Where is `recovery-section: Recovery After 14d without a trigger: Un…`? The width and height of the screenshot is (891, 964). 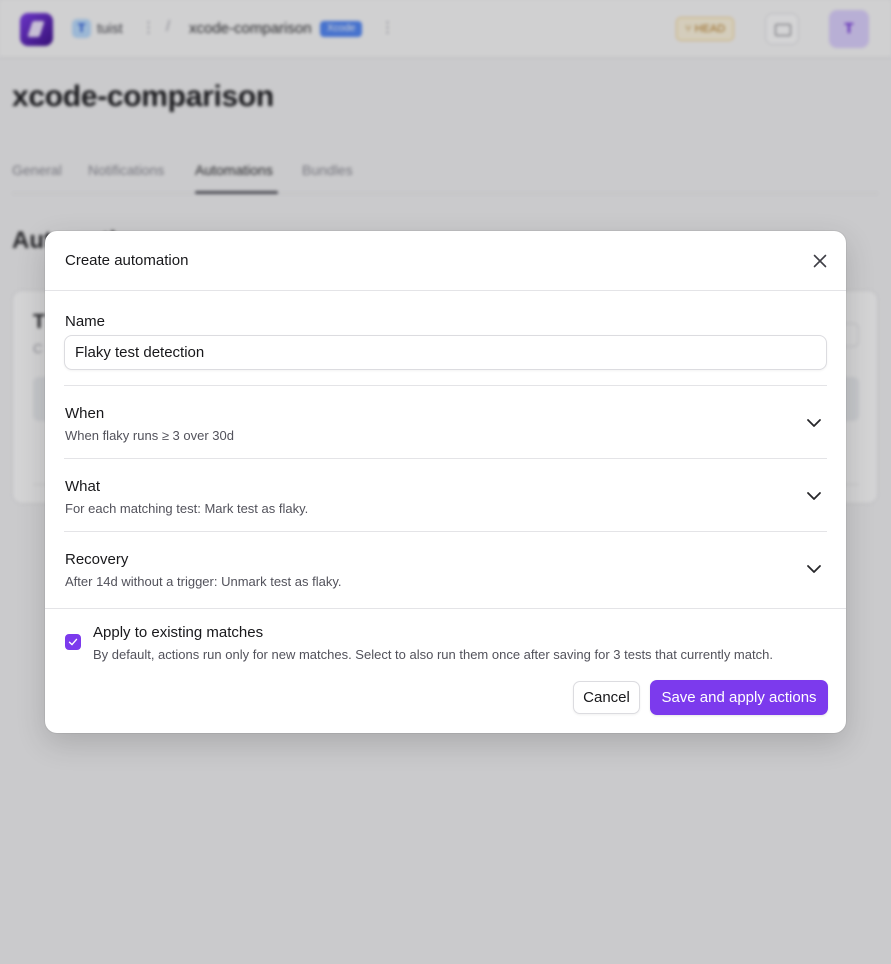
recovery-section: Recovery After 14d without a trigger: Un… is located at coordinates (445, 587).